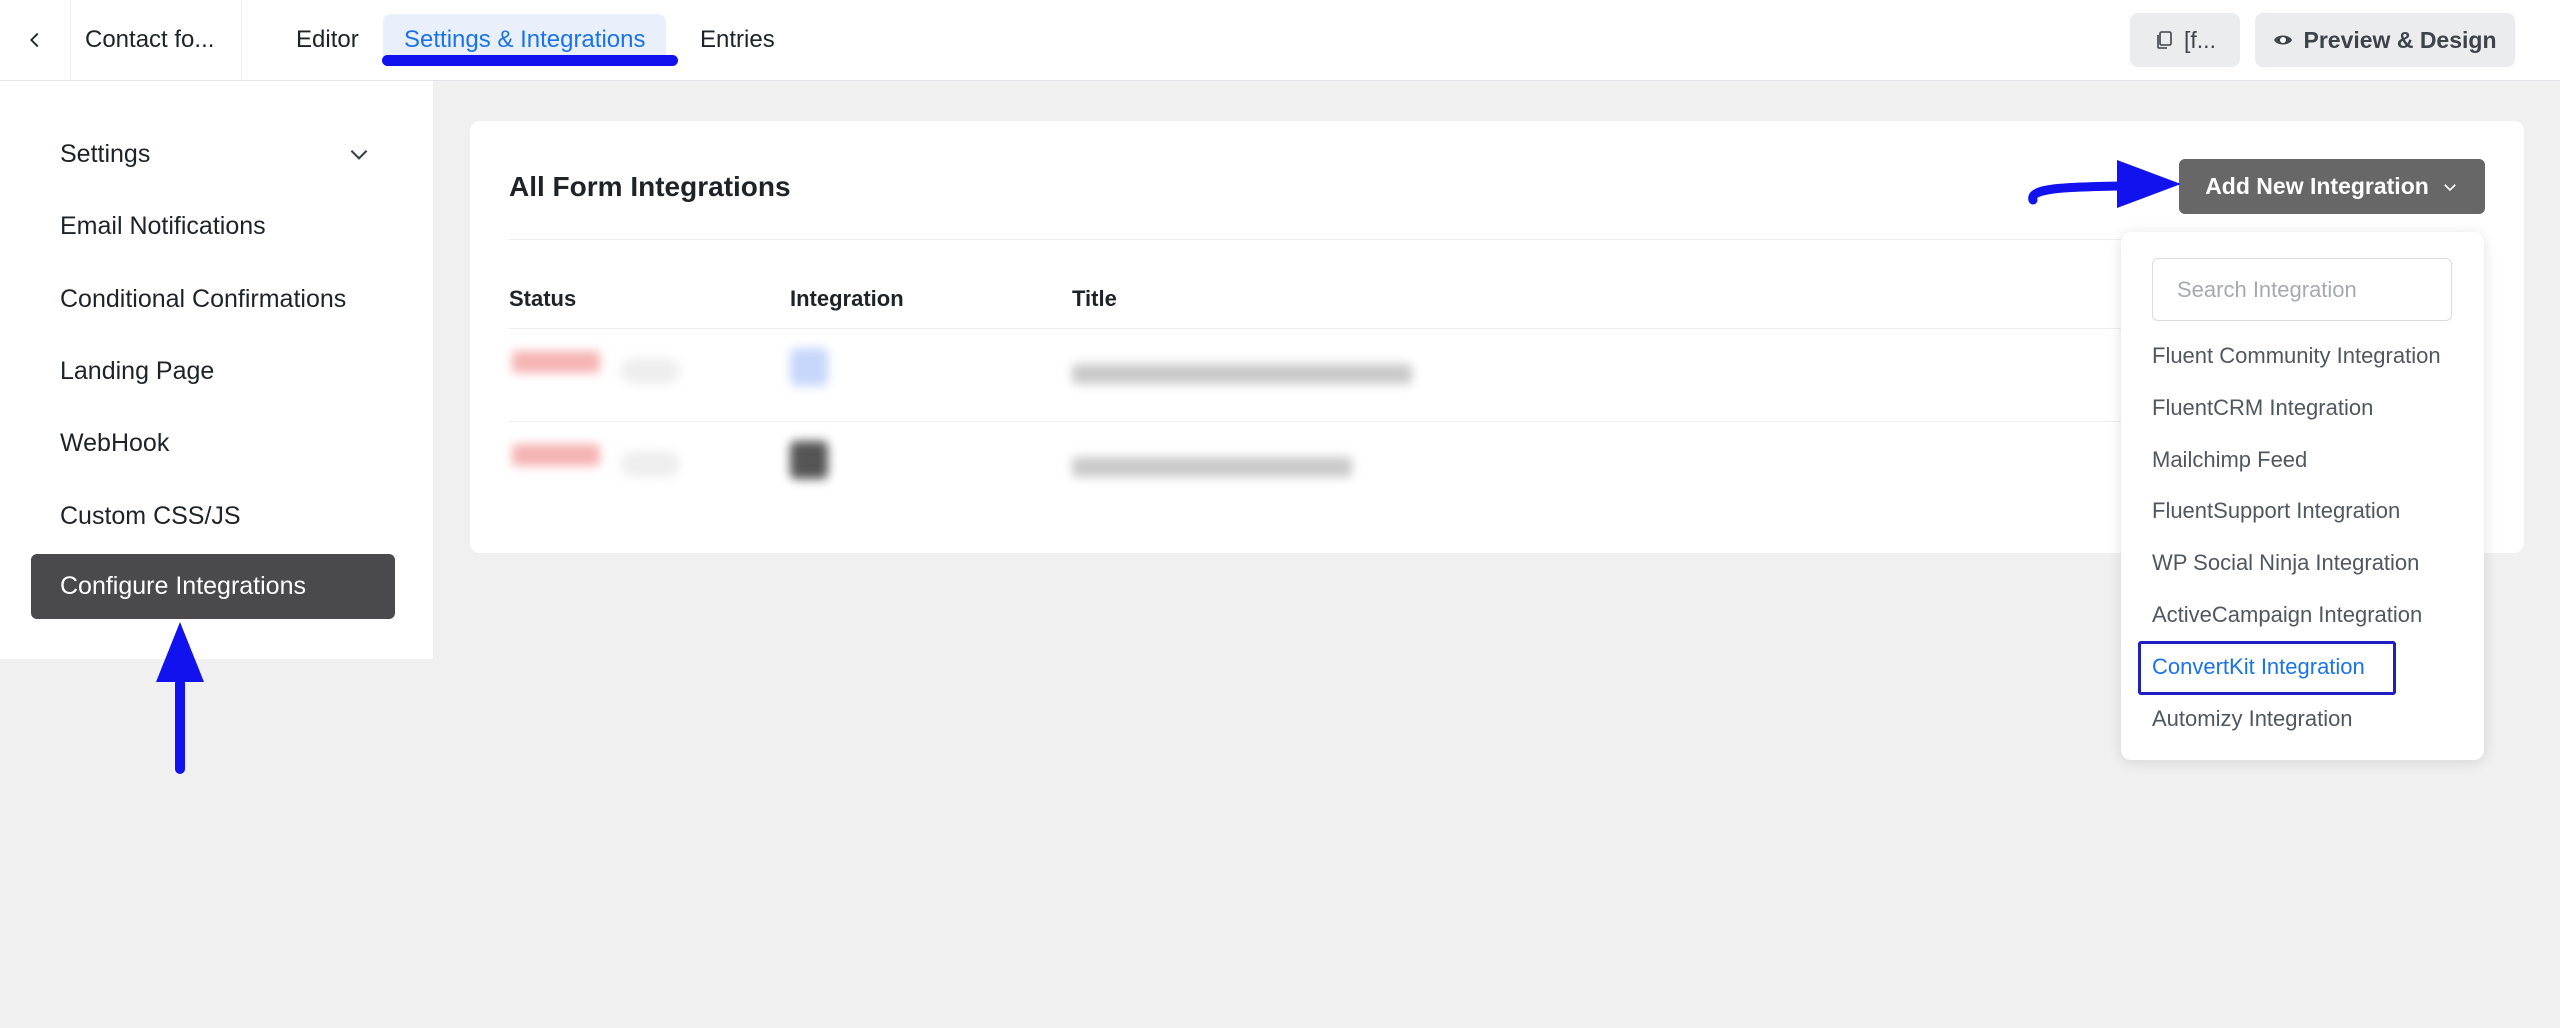 The width and height of the screenshot is (2560, 1028). I want to click on add-new-integration-label: Add New Integration, so click(2317, 186).